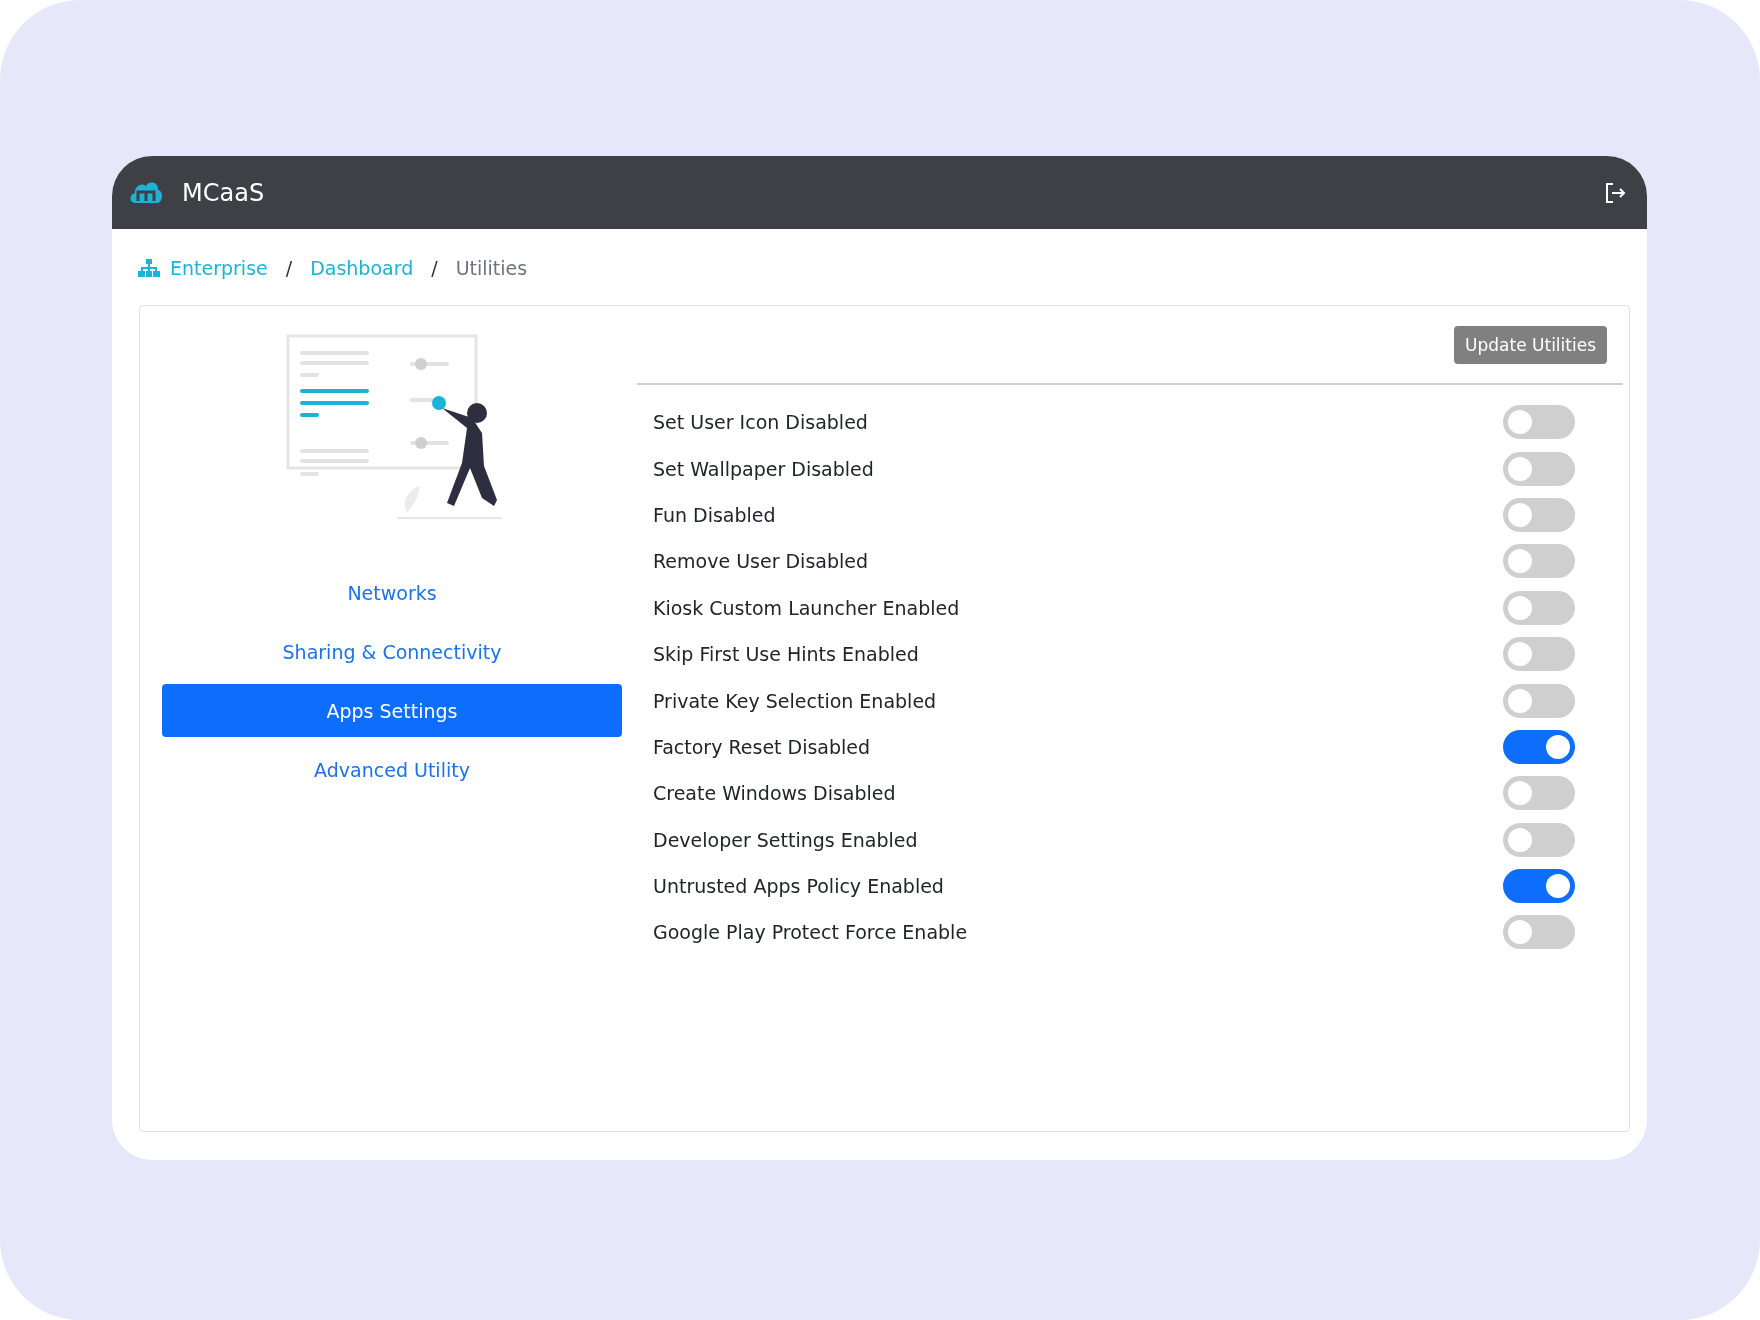 This screenshot has height=1320, width=1760. What do you see at coordinates (714, 514) in the screenshot?
I see `setting-label: Fun Disabled` at bounding box center [714, 514].